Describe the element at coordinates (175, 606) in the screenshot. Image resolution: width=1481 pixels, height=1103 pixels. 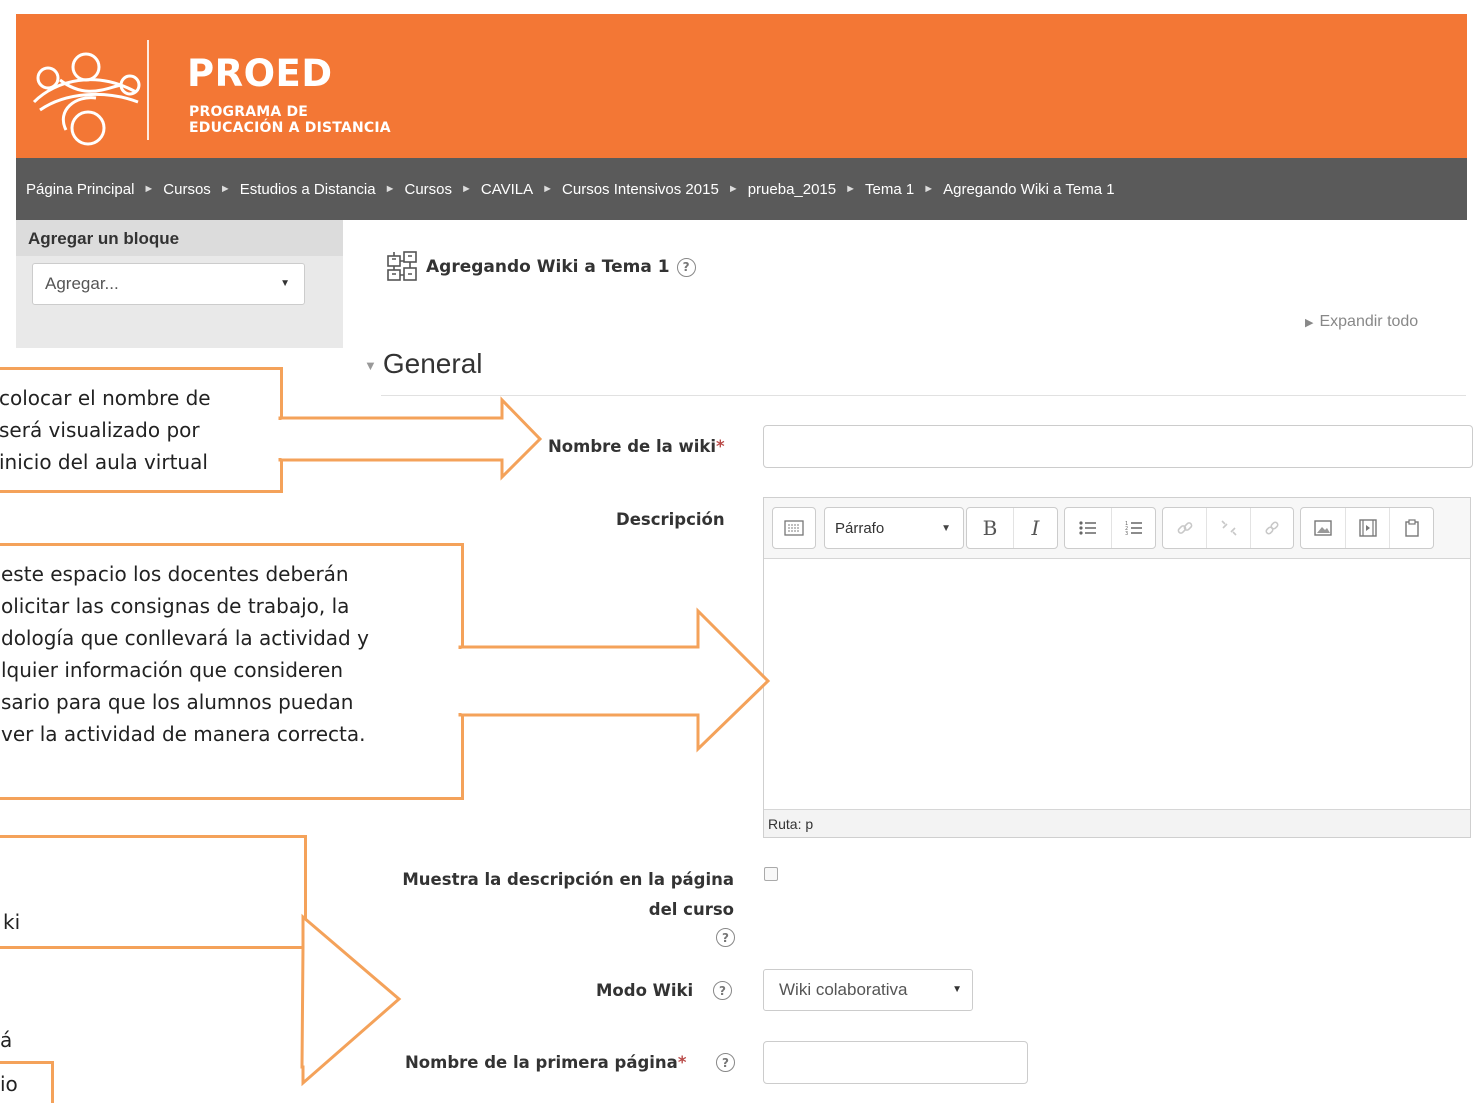
I see `annotation-text: olicitar las consignas de trabajo, la` at that location.